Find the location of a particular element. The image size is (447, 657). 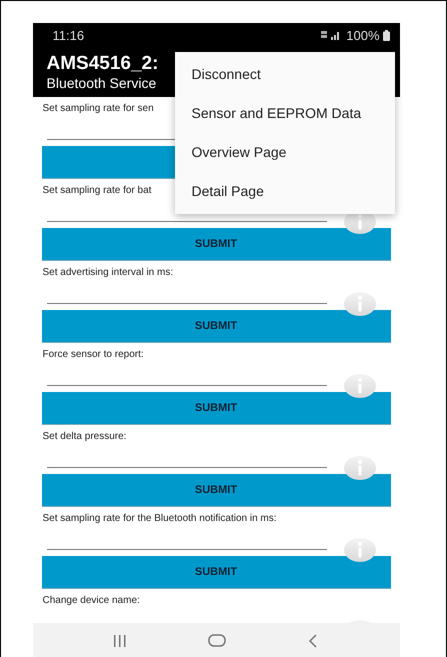

field-label: Set sampling rate for the Bluetooth notification in ms: is located at coordinates (159, 518).